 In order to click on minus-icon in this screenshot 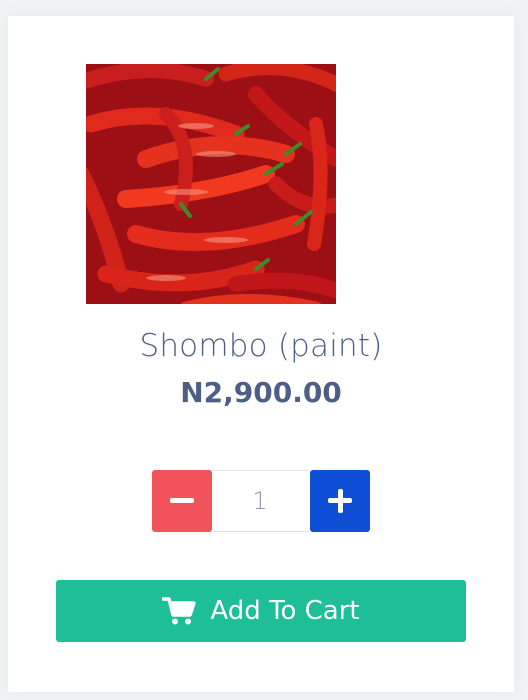, I will do `click(182, 500)`.